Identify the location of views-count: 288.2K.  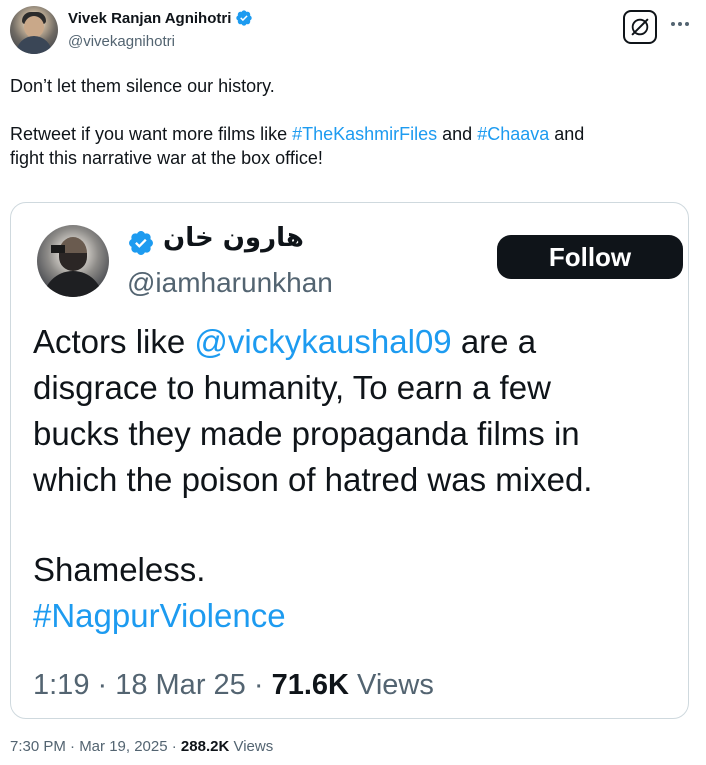
(205, 746).